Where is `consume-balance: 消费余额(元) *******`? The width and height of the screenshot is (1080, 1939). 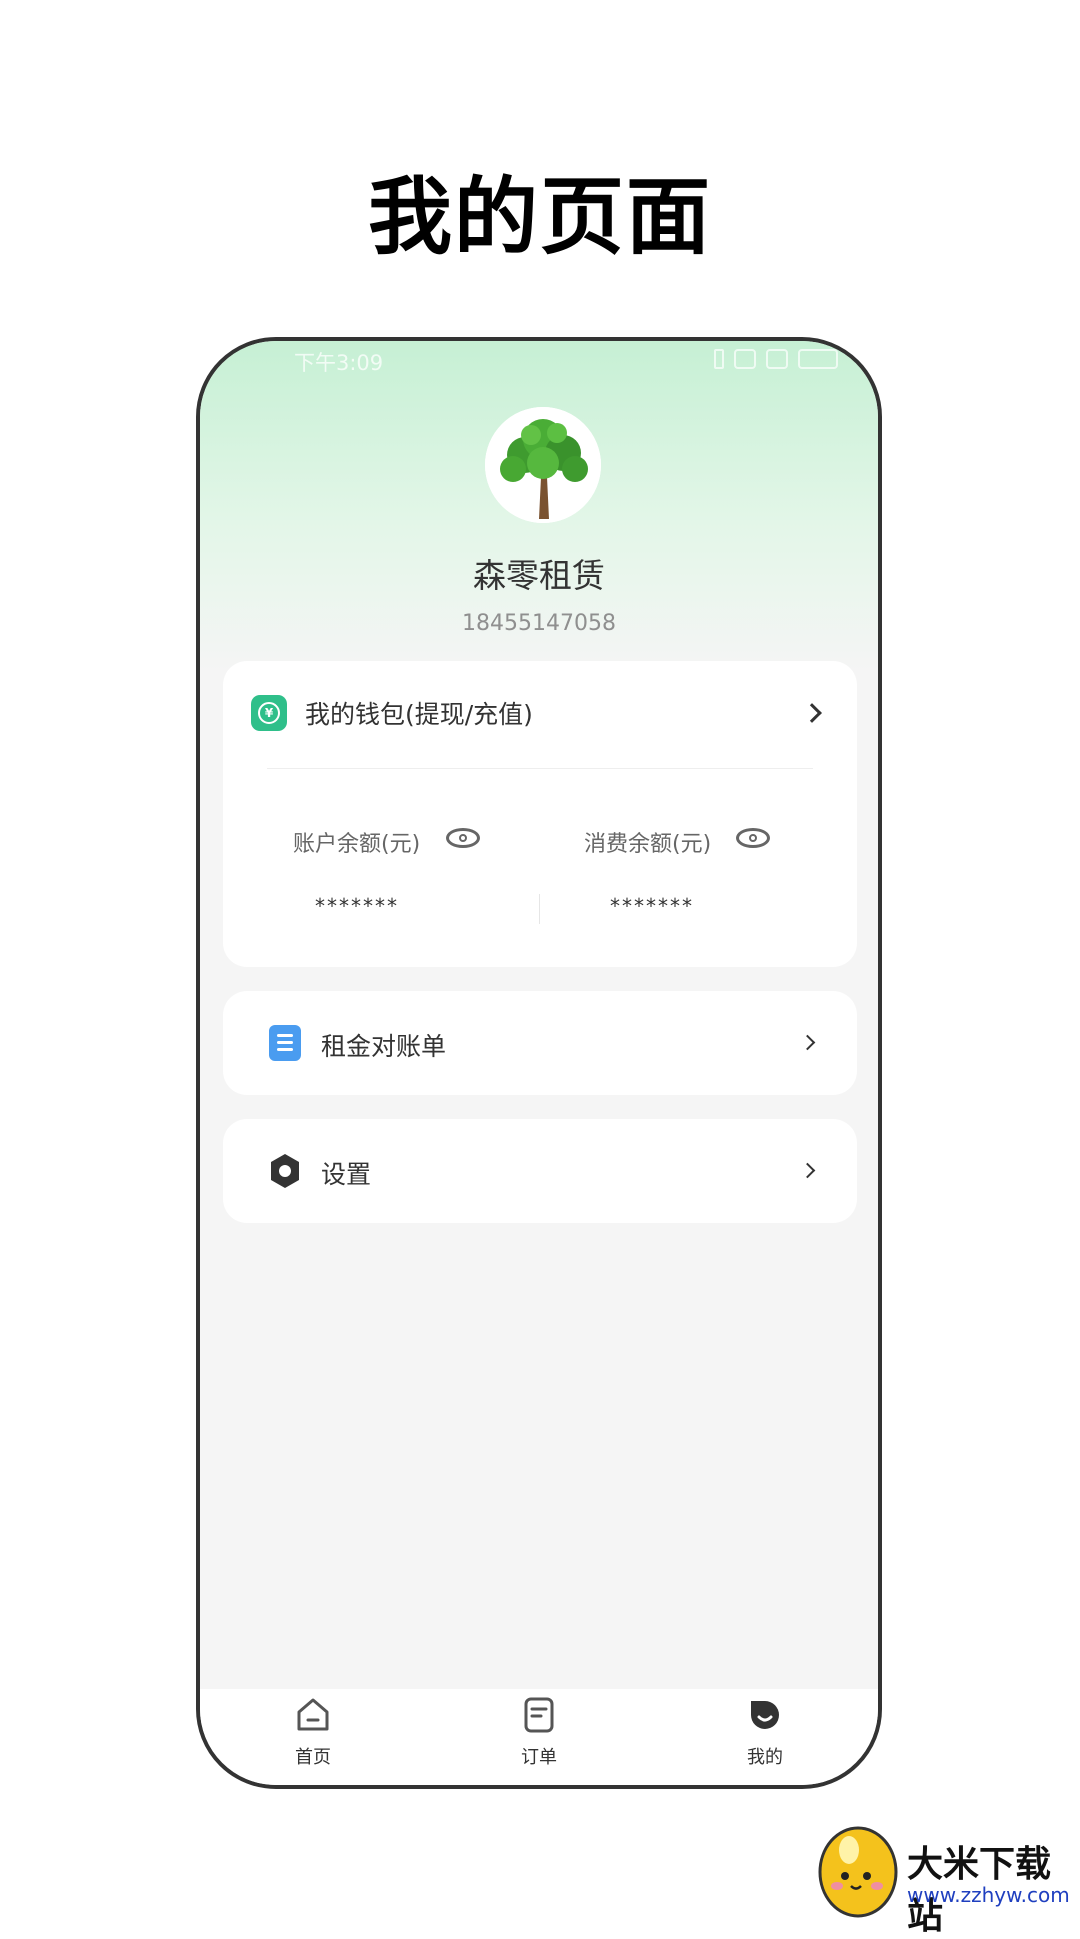 consume-balance: 消费余额(元) ******* is located at coordinates (690, 886).